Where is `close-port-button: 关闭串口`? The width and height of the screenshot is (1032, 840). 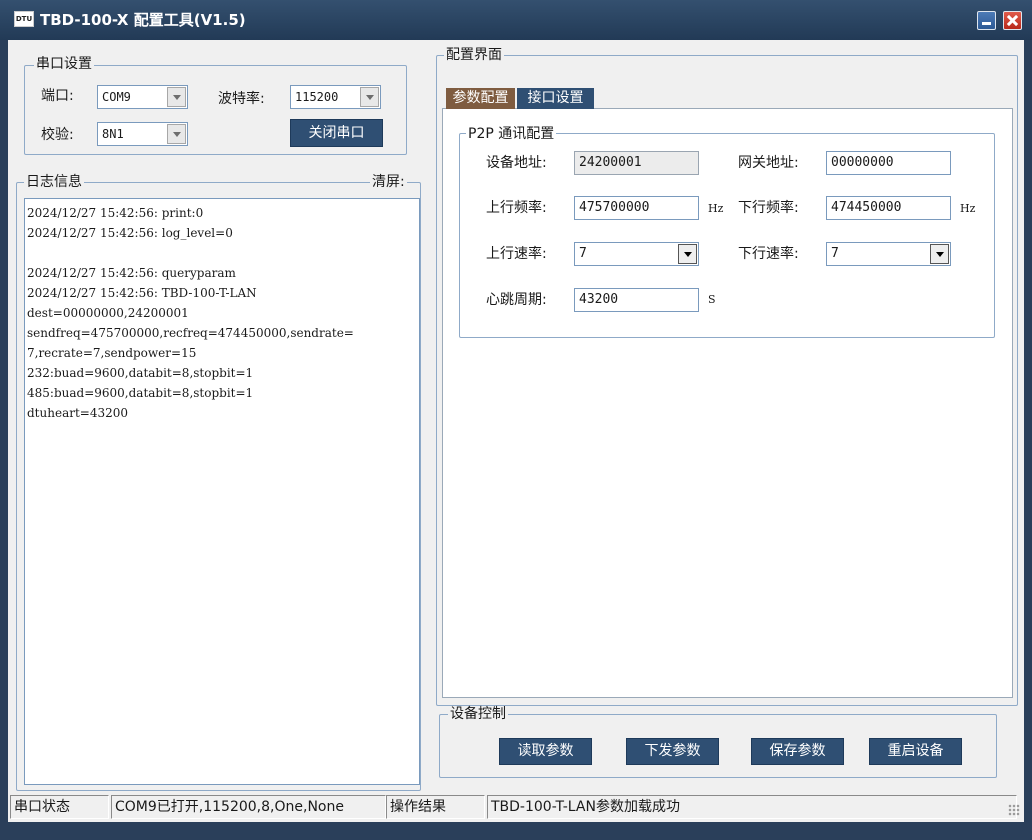
close-port-button: 关闭串口 is located at coordinates (336, 133).